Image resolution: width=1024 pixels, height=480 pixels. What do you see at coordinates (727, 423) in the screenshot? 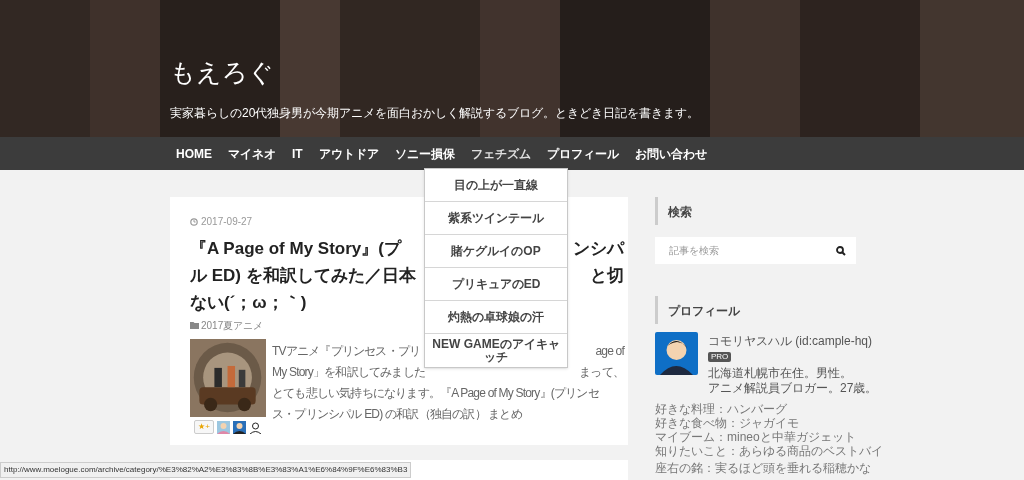
I see `profile-fact: 好きな食べ物：ジャガイモ` at bounding box center [727, 423].